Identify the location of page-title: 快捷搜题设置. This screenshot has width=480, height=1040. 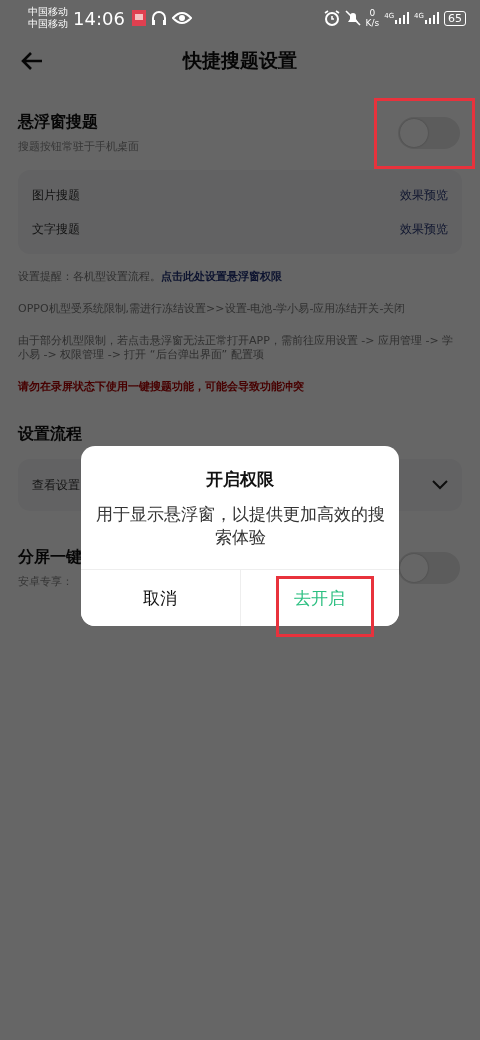
(240, 60).